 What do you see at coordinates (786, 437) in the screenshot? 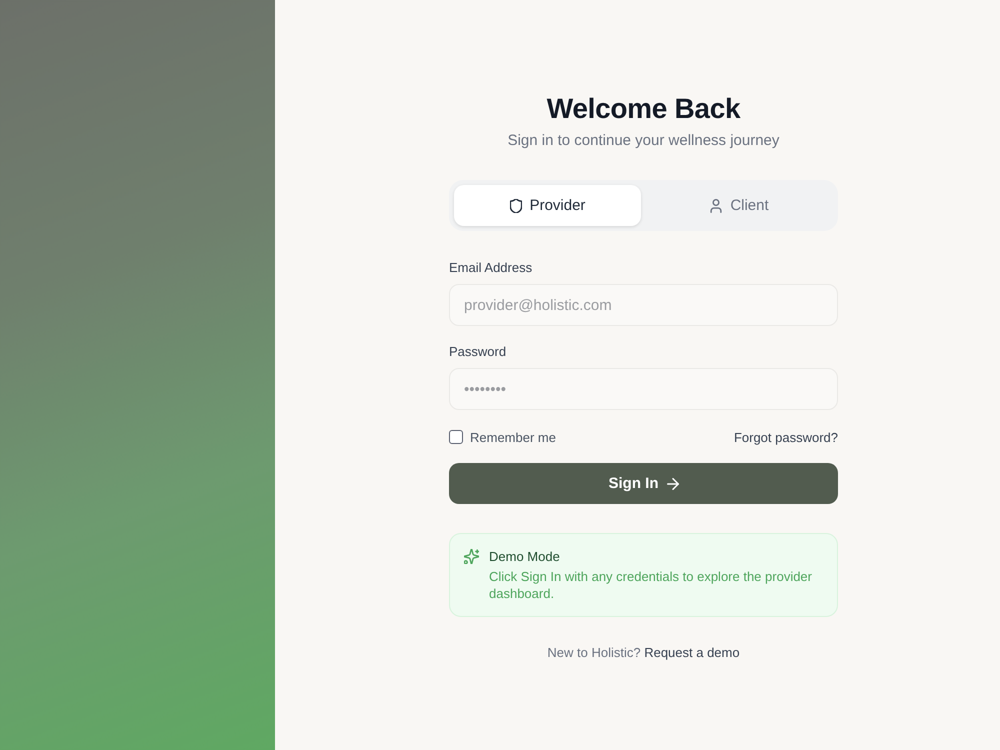
I see `forgot-password-link: Forgot password?` at bounding box center [786, 437].